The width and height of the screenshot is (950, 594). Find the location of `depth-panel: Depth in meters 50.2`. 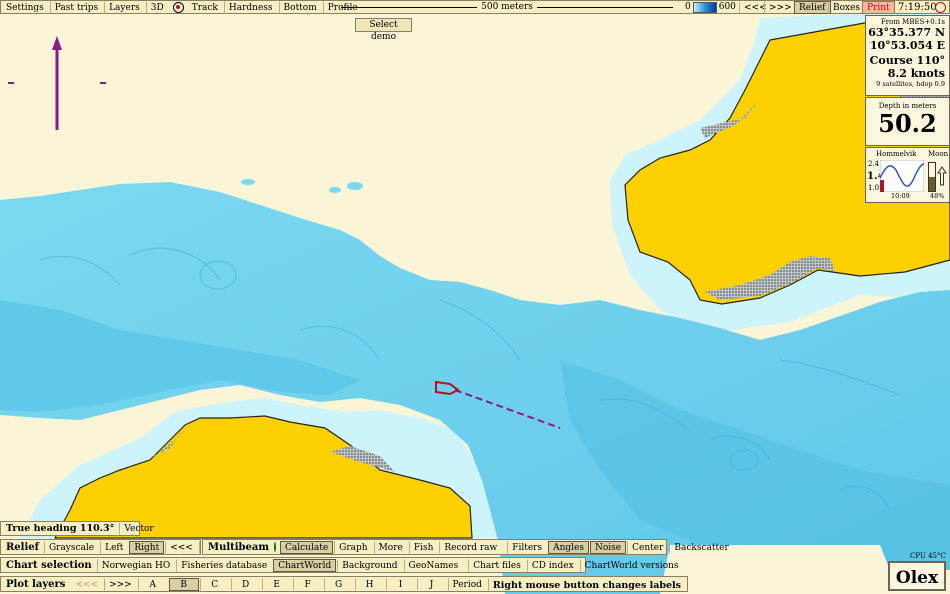

depth-panel: Depth in meters 50.2 is located at coordinates (907, 121).